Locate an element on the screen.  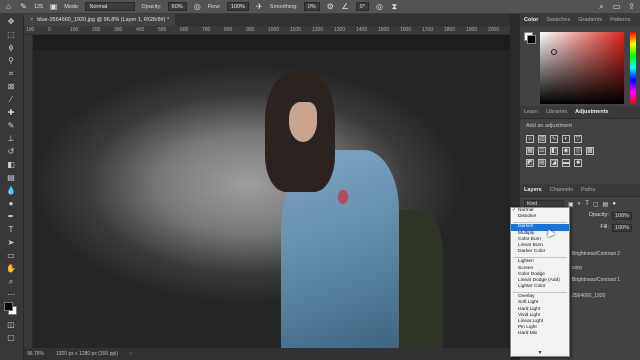
angle-field: 0° is located at coordinates (362, 6).